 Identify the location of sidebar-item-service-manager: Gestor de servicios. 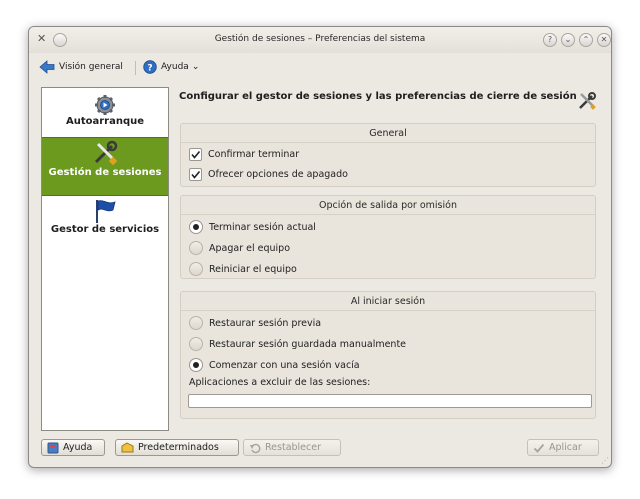
(105, 220).